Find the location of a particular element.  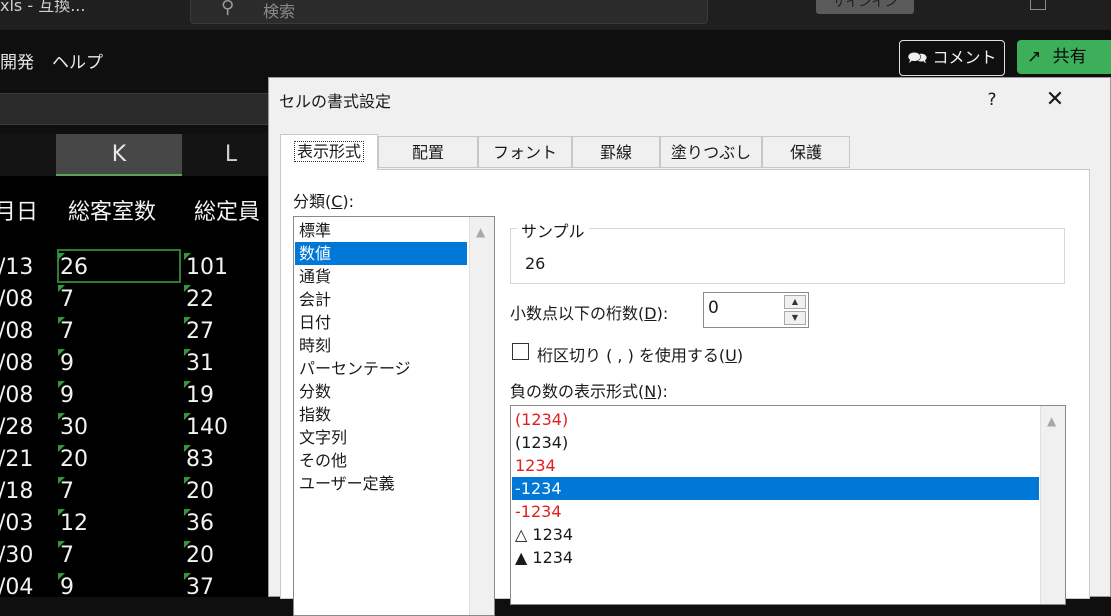

comment-icon: 🗪 is located at coordinates (917, 57).